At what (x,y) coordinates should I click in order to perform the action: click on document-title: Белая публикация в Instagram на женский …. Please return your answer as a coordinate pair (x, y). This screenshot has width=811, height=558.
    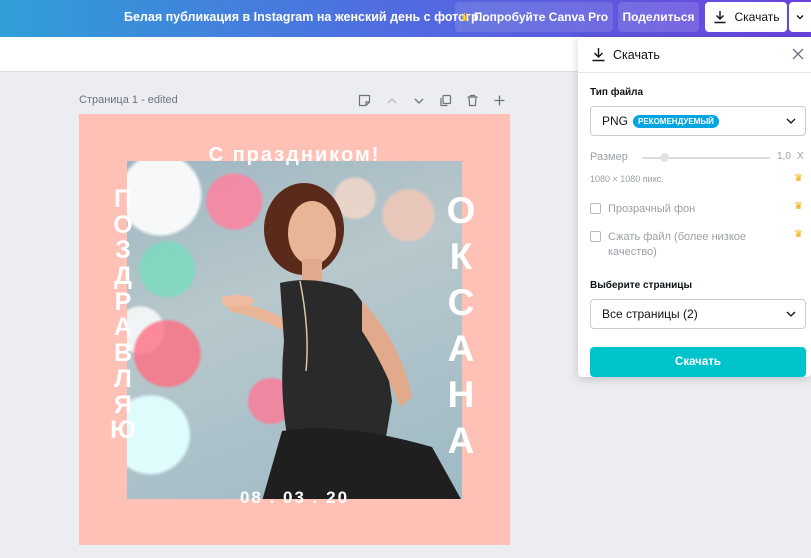
    Looking at the image, I should click on (306, 17).